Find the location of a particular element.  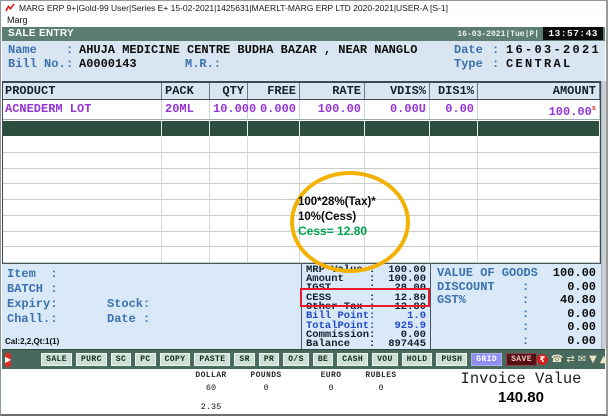

product-cell: 0.000 is located at coordinates (274, 109).